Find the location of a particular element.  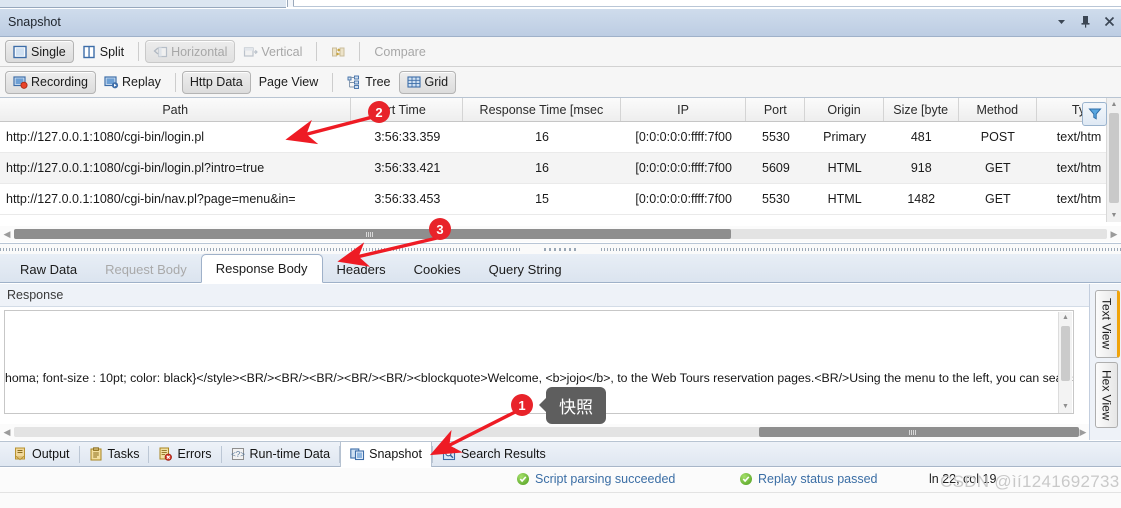

annotation-badge-2: 2 is located at coordinates (379, 112).